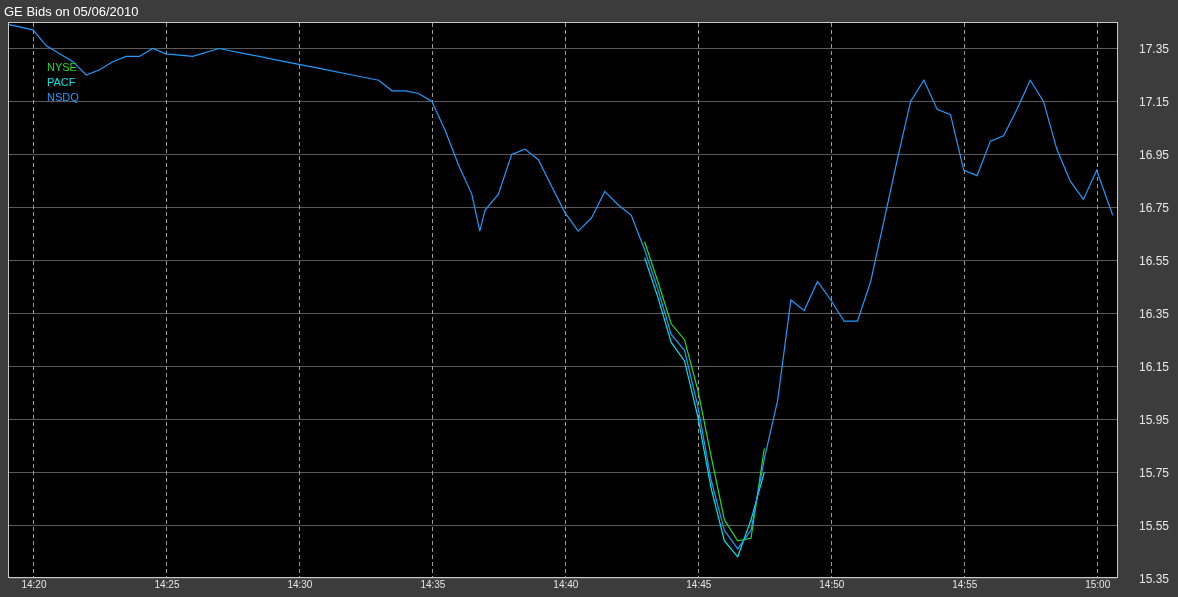  I want to click on axis-label: 15:00, so click(1098, 584).